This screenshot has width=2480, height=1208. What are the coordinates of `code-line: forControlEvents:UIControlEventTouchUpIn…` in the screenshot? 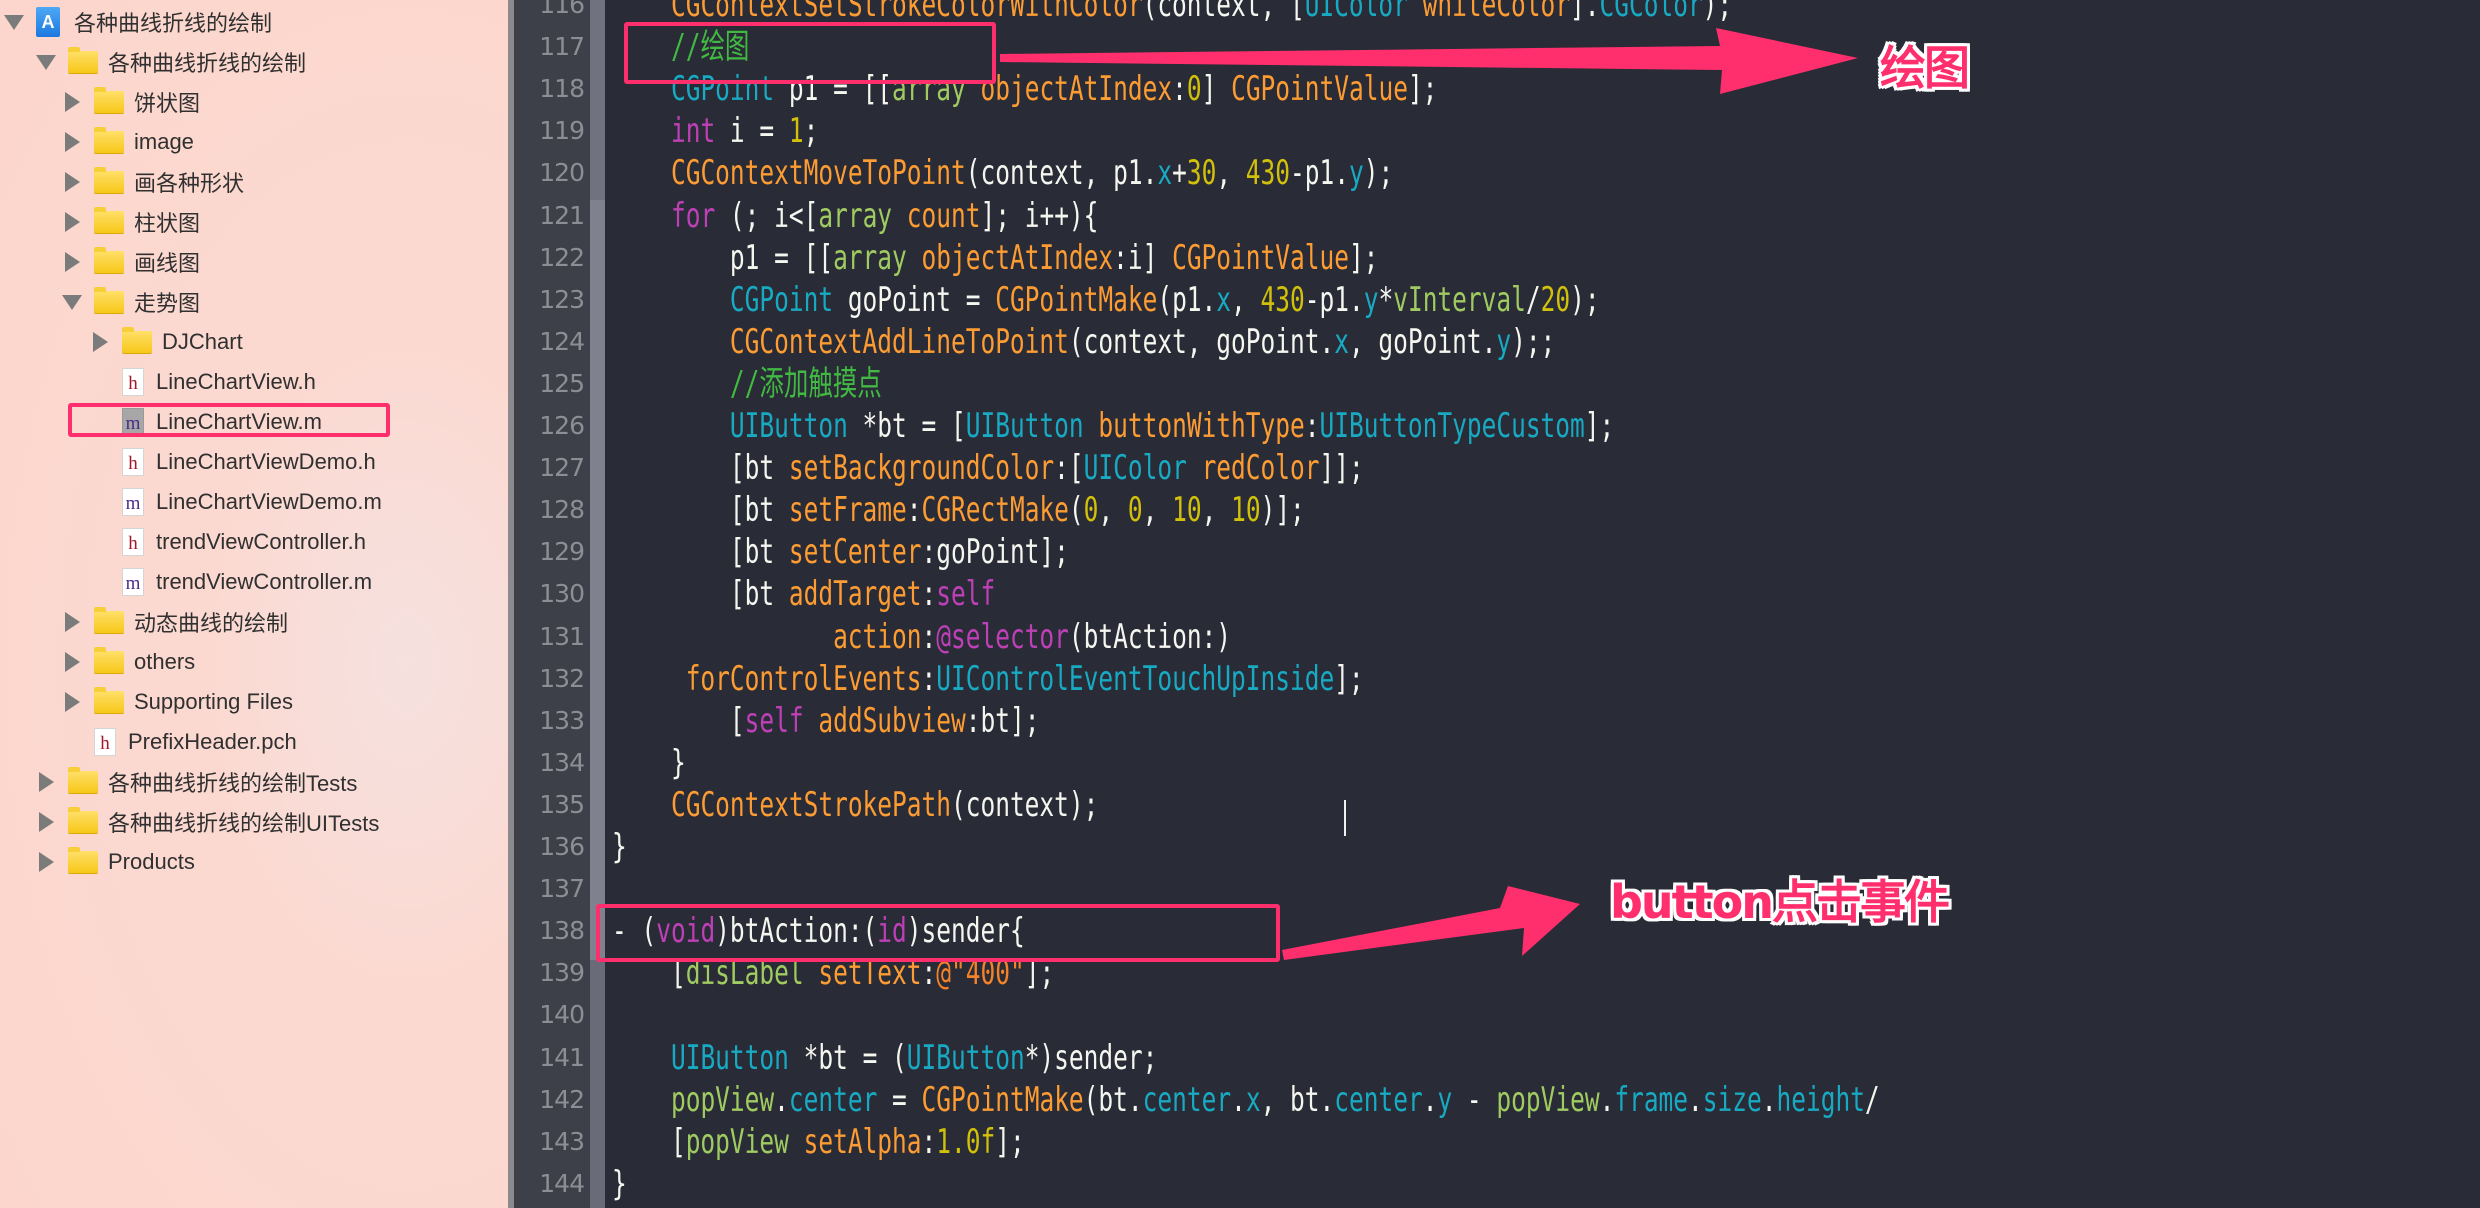 It's located at (988, 679).